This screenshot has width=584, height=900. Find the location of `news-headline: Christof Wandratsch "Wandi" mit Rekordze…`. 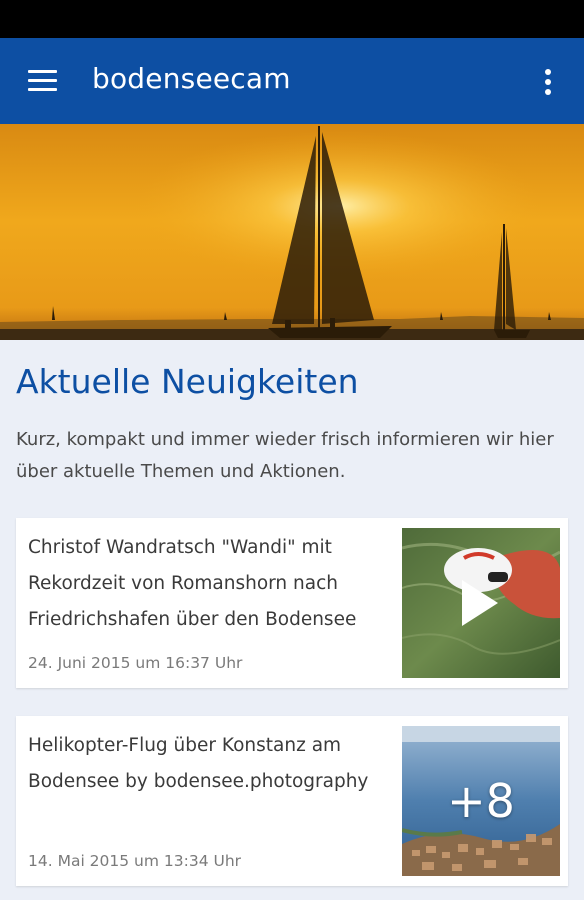

news-headline: Christof Wandratsch "Wandi" mit Rekordze… is located at coordinates (192, 583).